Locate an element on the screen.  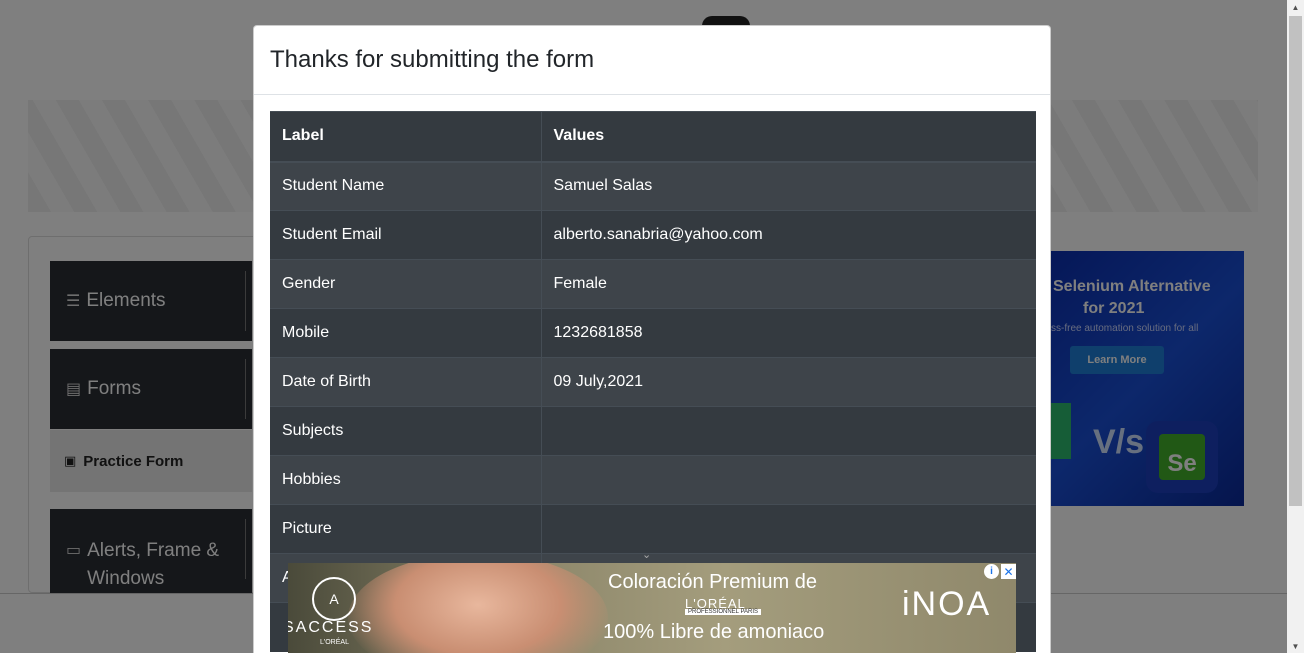
row-label: Gender is located at coordinates (406, 284).